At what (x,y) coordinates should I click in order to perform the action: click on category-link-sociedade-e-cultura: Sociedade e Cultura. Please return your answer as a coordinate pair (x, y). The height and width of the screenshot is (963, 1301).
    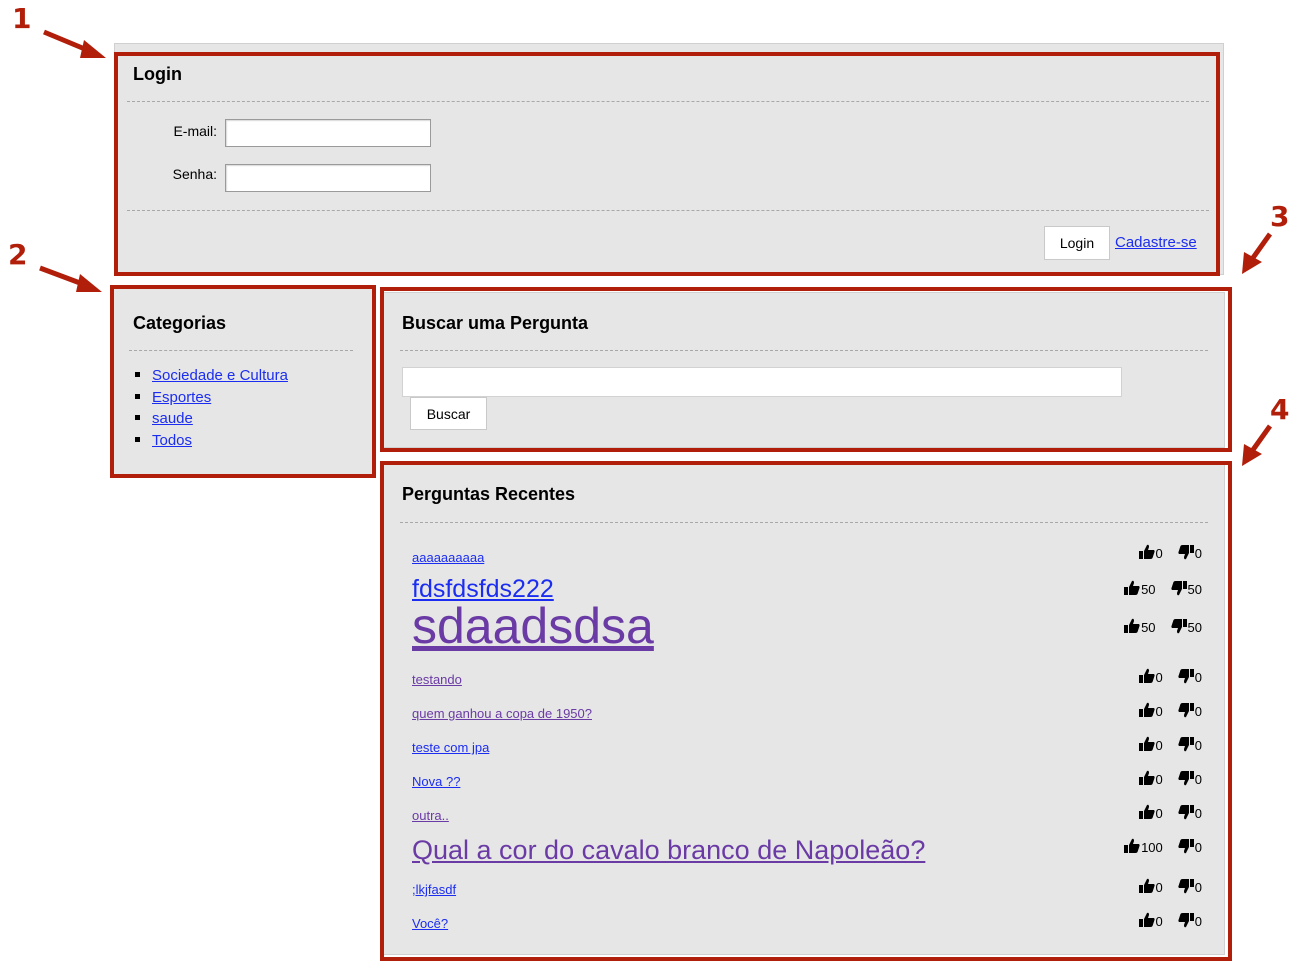
    Looking at the image, I should click on (220, 375).